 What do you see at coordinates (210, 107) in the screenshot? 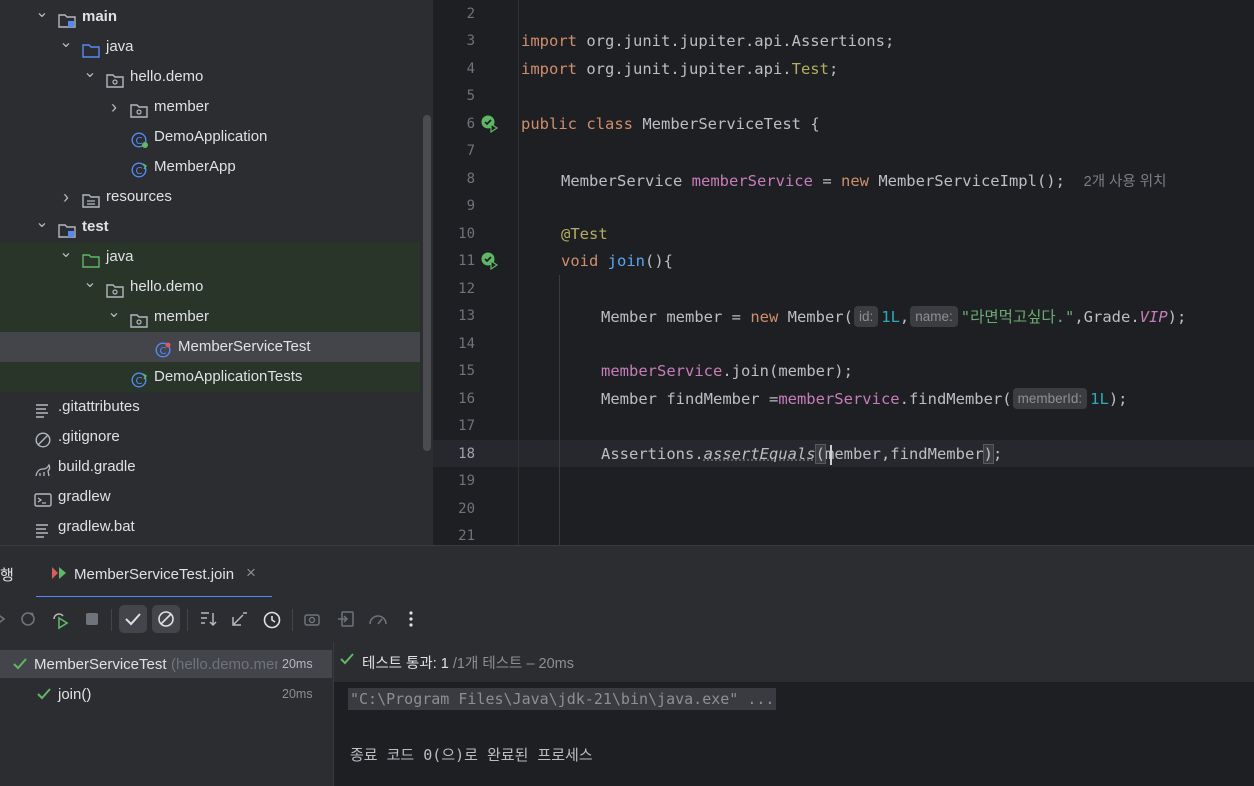
I see `tree-item-member: › member` at bounding box center [210, 107].